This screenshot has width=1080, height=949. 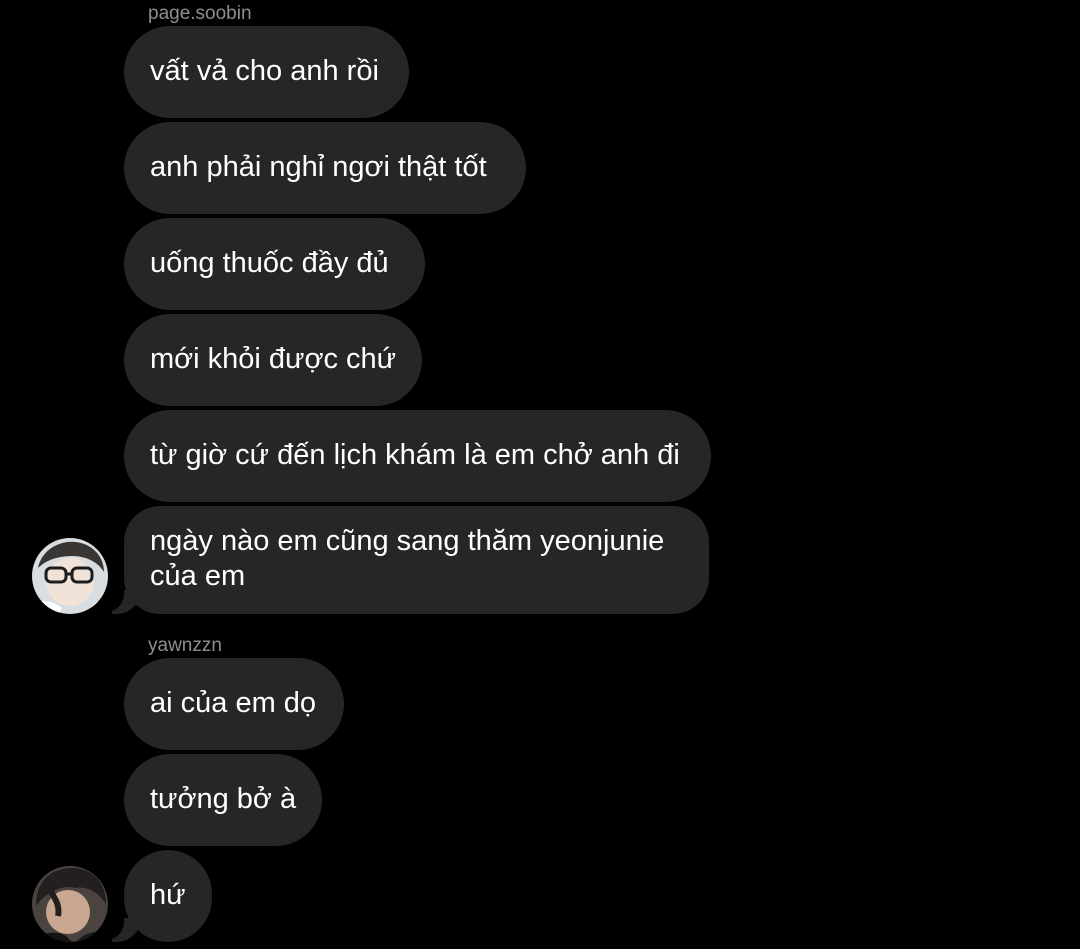 I want to click on message-text: từ giờ cứ đến lịch khám là em chở anh đi, so click(x=415, y=455).